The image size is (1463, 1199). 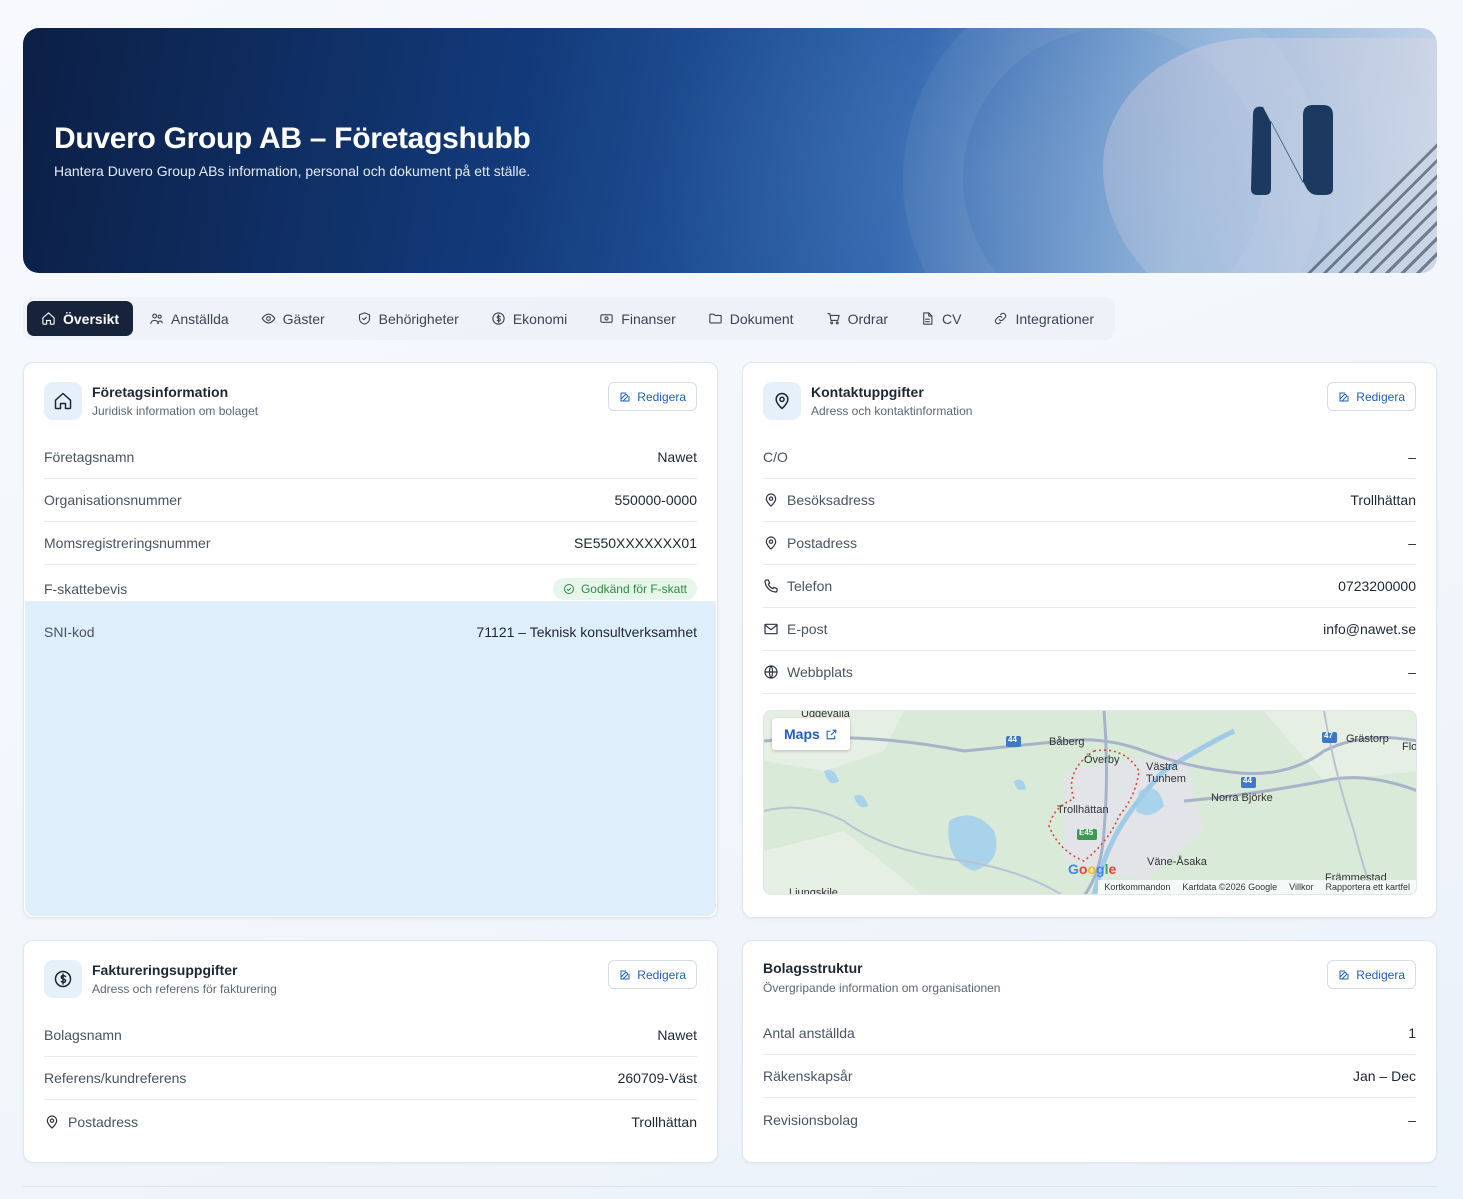 What do you see at coordinates (771, 586) in the screenshot?
I see `phone-icon` at bounding box center [771, 586].